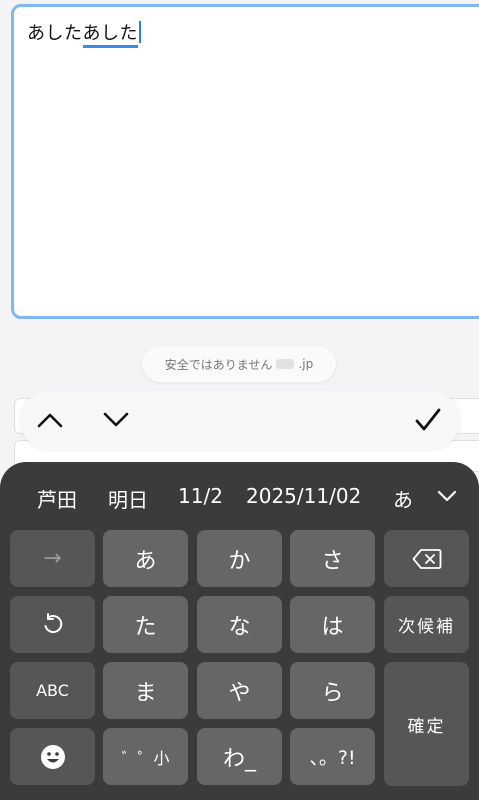 The width and height of the screenshot is (479, 800). Describe the element at coordinates (239, 756) in the screenshot. I see `key-wa: わ_` at that location.